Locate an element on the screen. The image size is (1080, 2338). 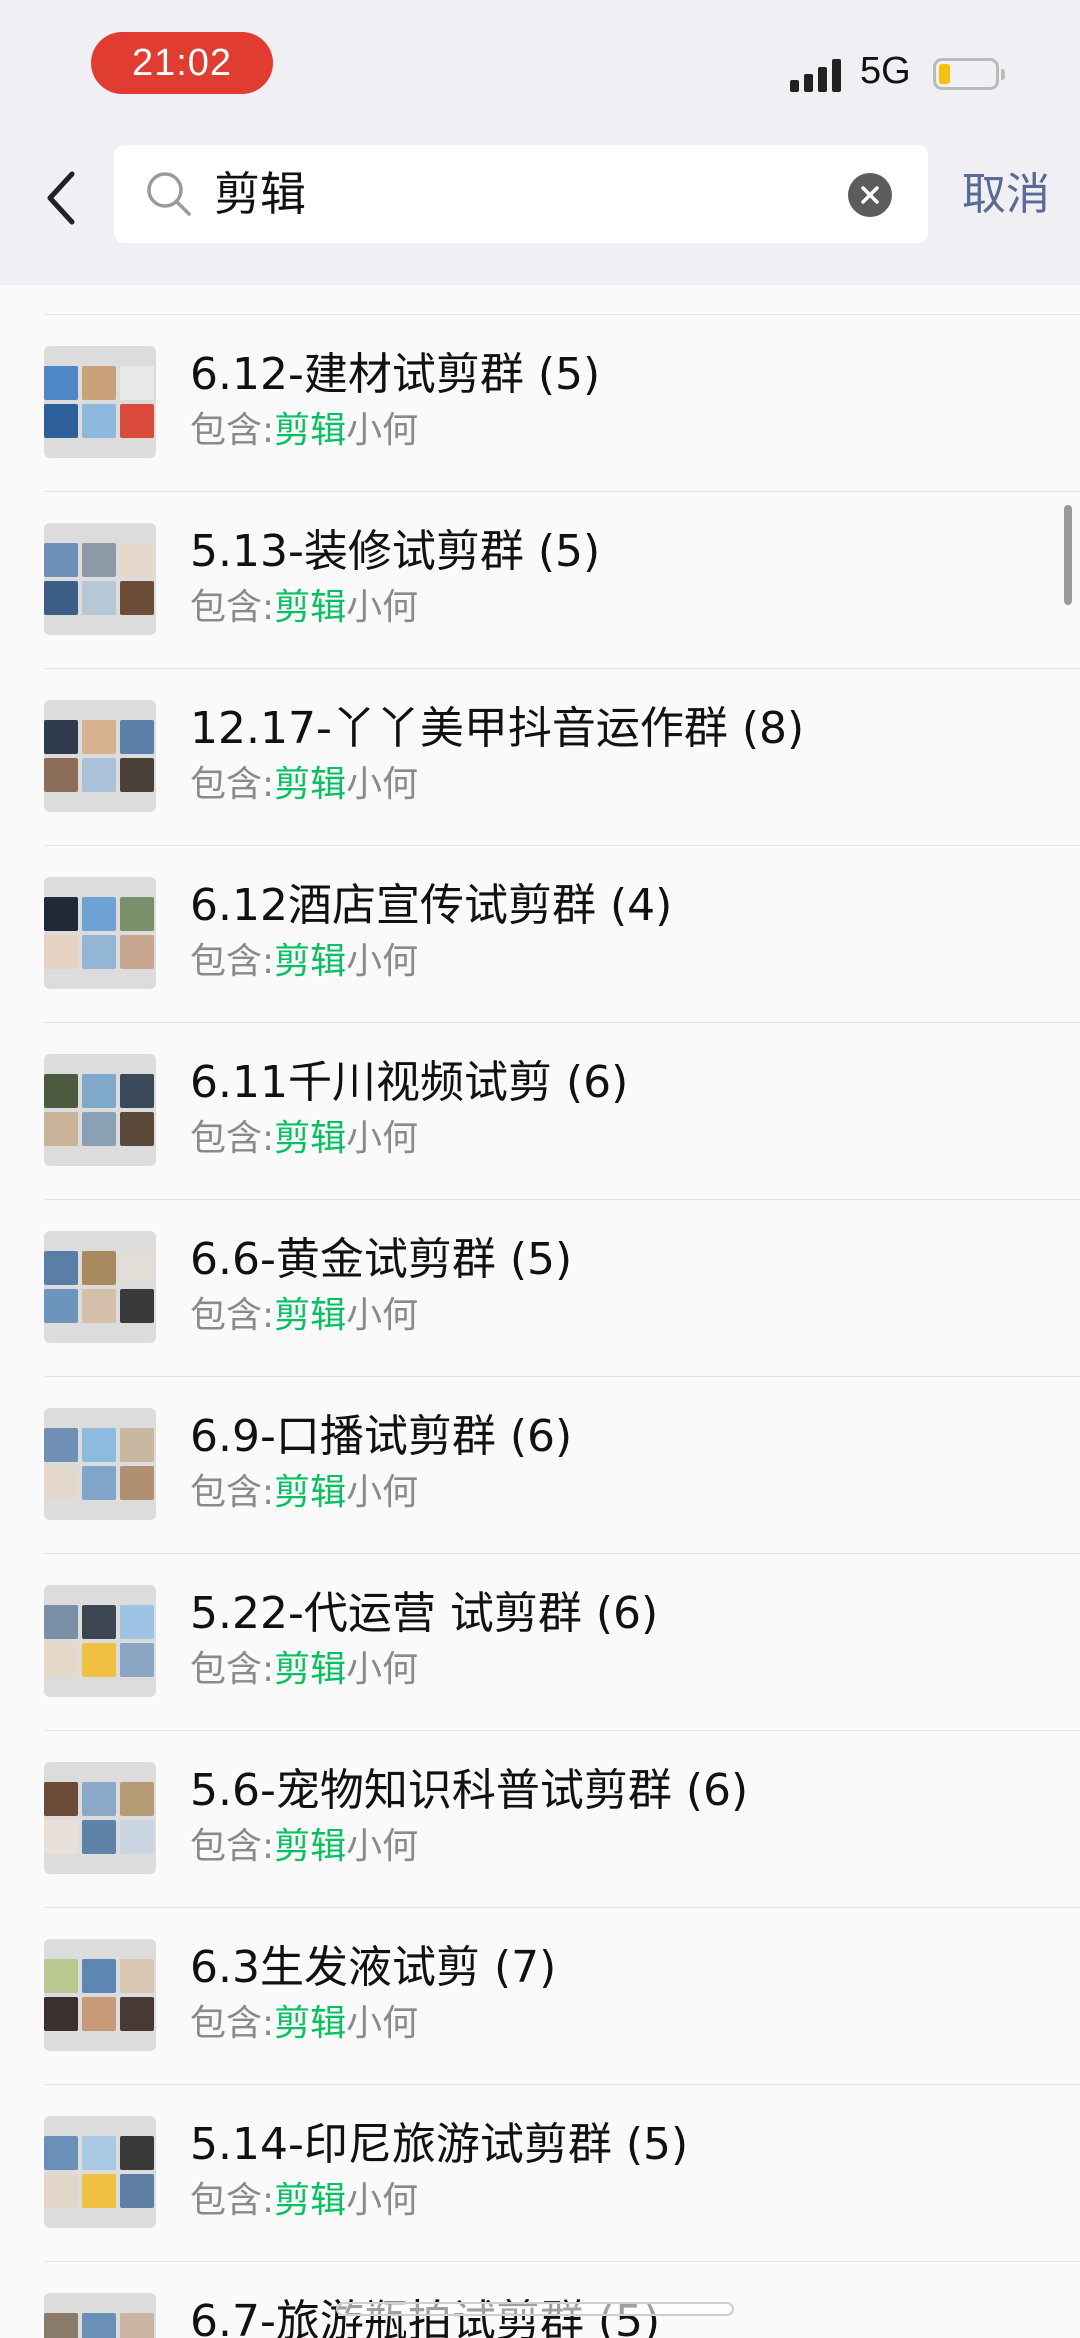
list-item: 5.22-代运营 试剪群 (6) 包含:剪辑小何 is located at coordinates (540, 1642).